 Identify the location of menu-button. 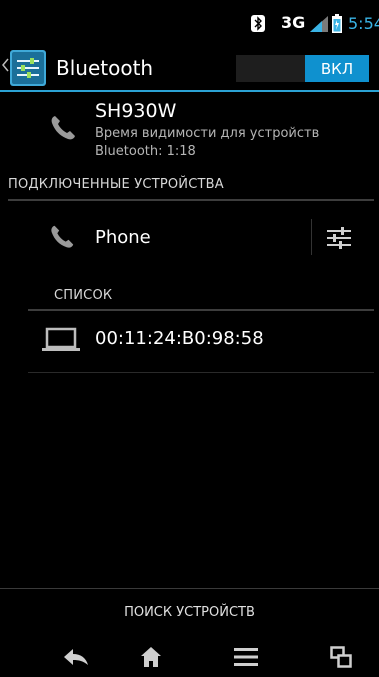
(246, 657).